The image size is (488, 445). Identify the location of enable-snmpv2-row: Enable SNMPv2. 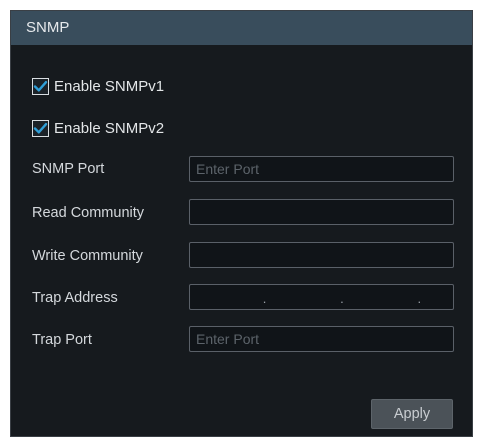
(98, 128).